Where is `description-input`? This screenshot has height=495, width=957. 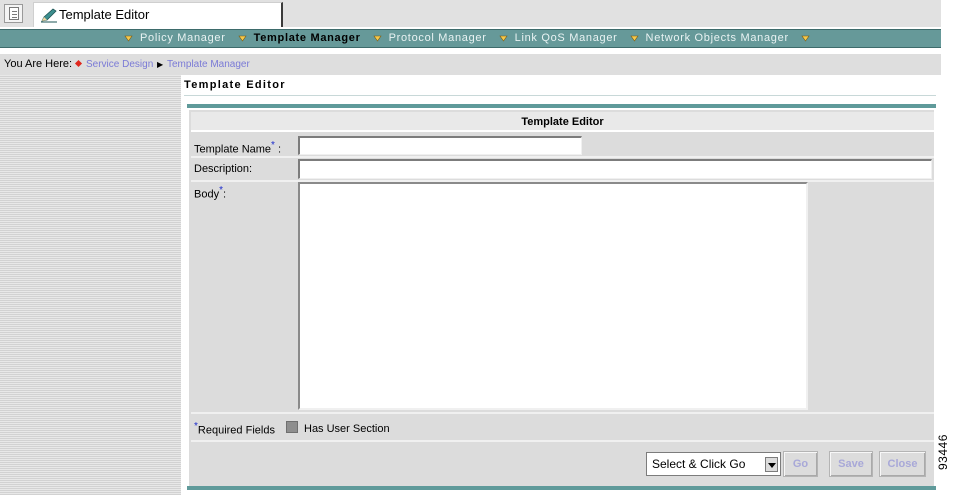
description-input is located at coordinates (615, 169).